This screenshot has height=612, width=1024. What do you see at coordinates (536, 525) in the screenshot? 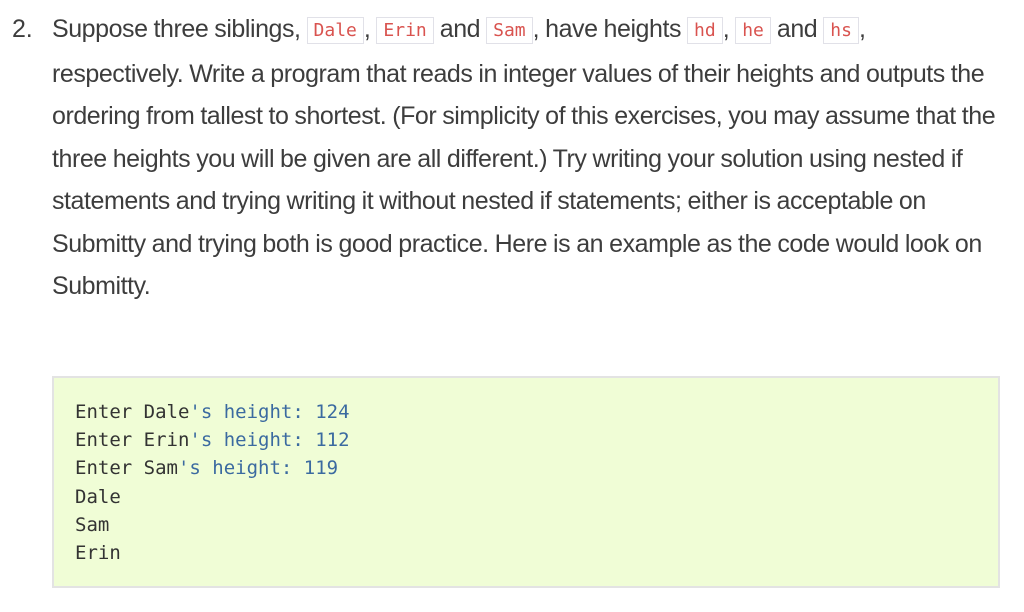
I see `code-line: Sam` at bounding box center [536, 525].